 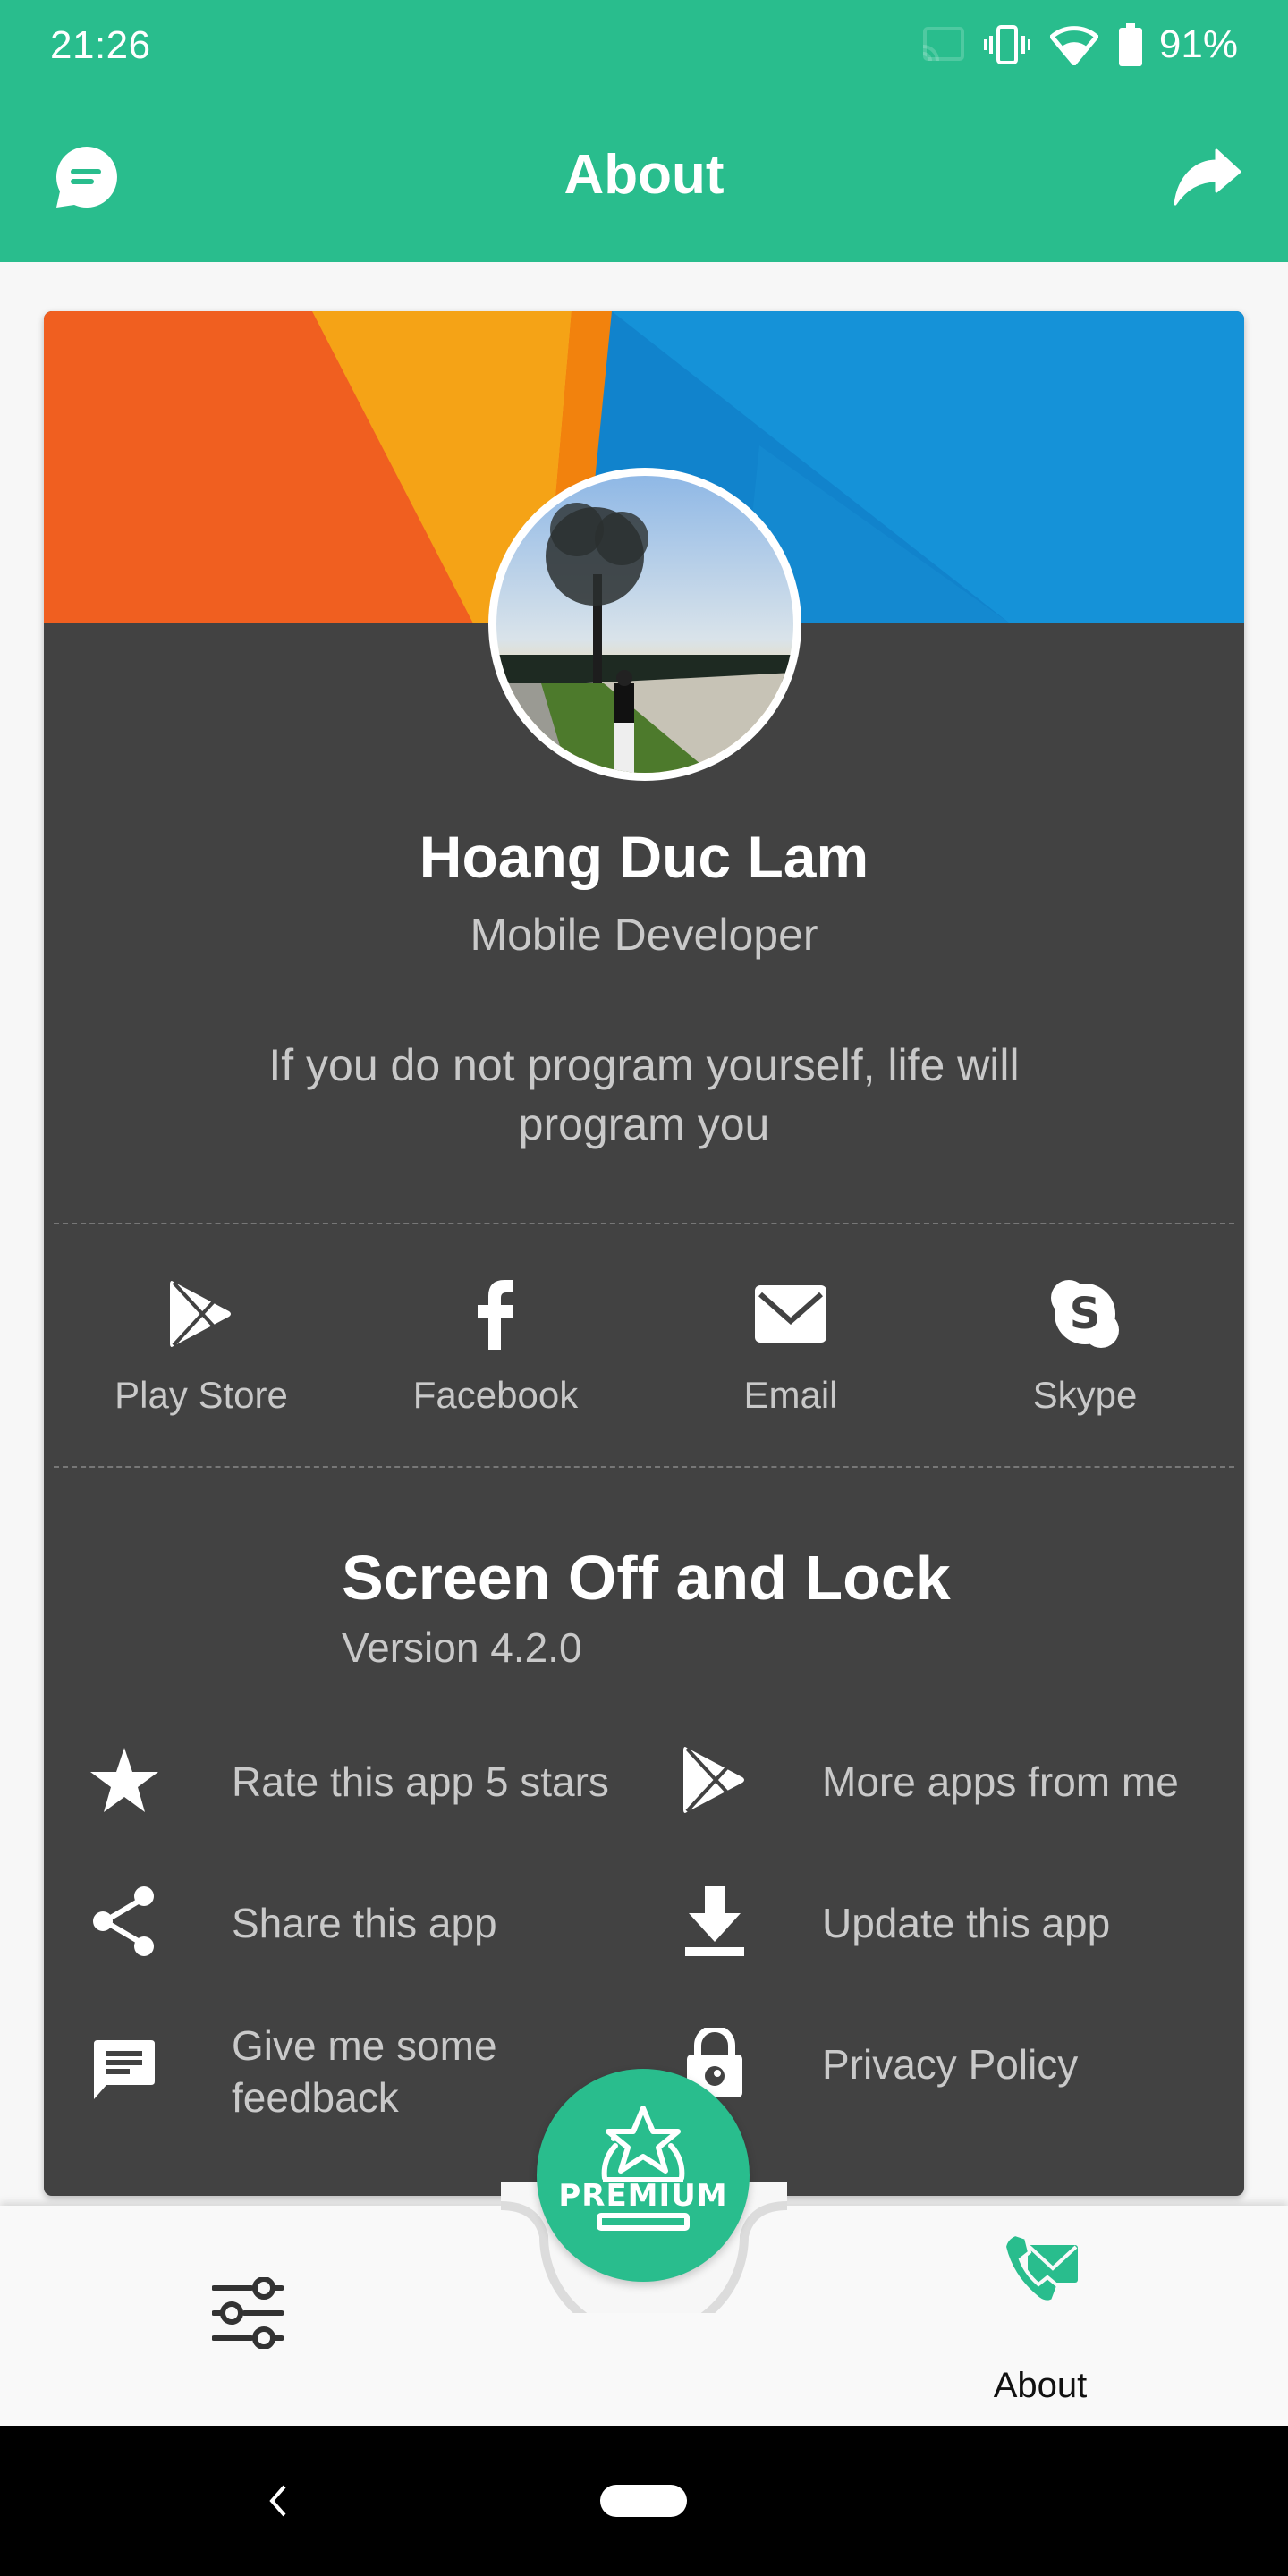 I want to click on link-privacy-policy: Privacy Policy, so click(x=947, y=2064).